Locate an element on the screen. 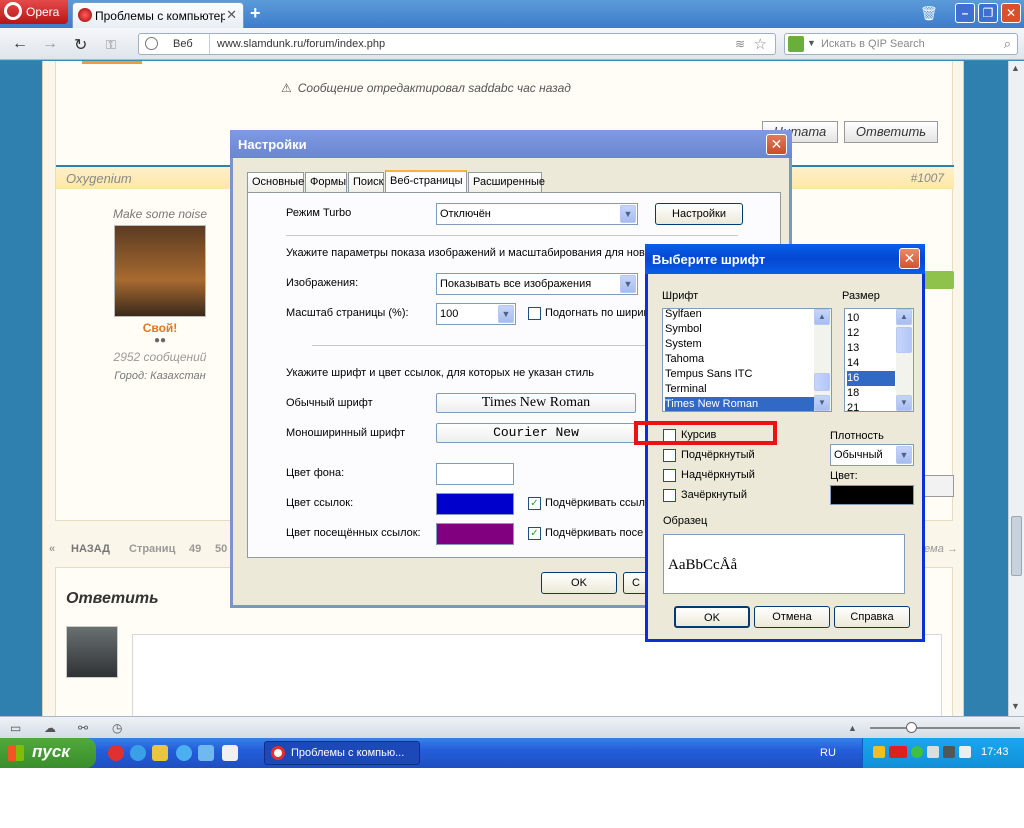 The width and height of the screenshot is (1024, 828). url-text: www.slamdunk.ru/forum/index.php is located at coordinates (301, 44).